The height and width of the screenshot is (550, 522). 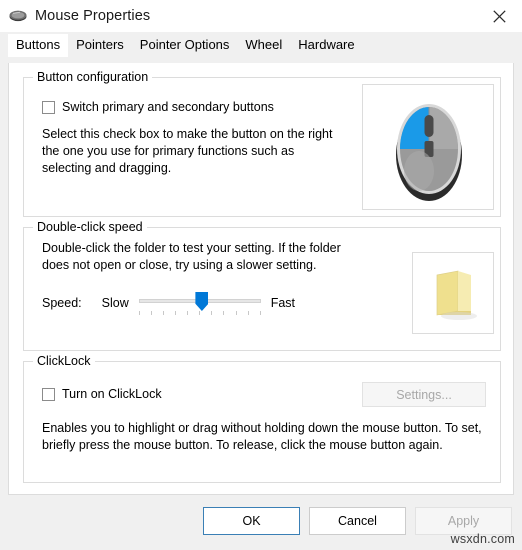 What do you see at coordinates (168, 107) in the screenshot?
I see `switch-buttons-label: Switch primary and secondary buttons` at bounding box center [168, 107].